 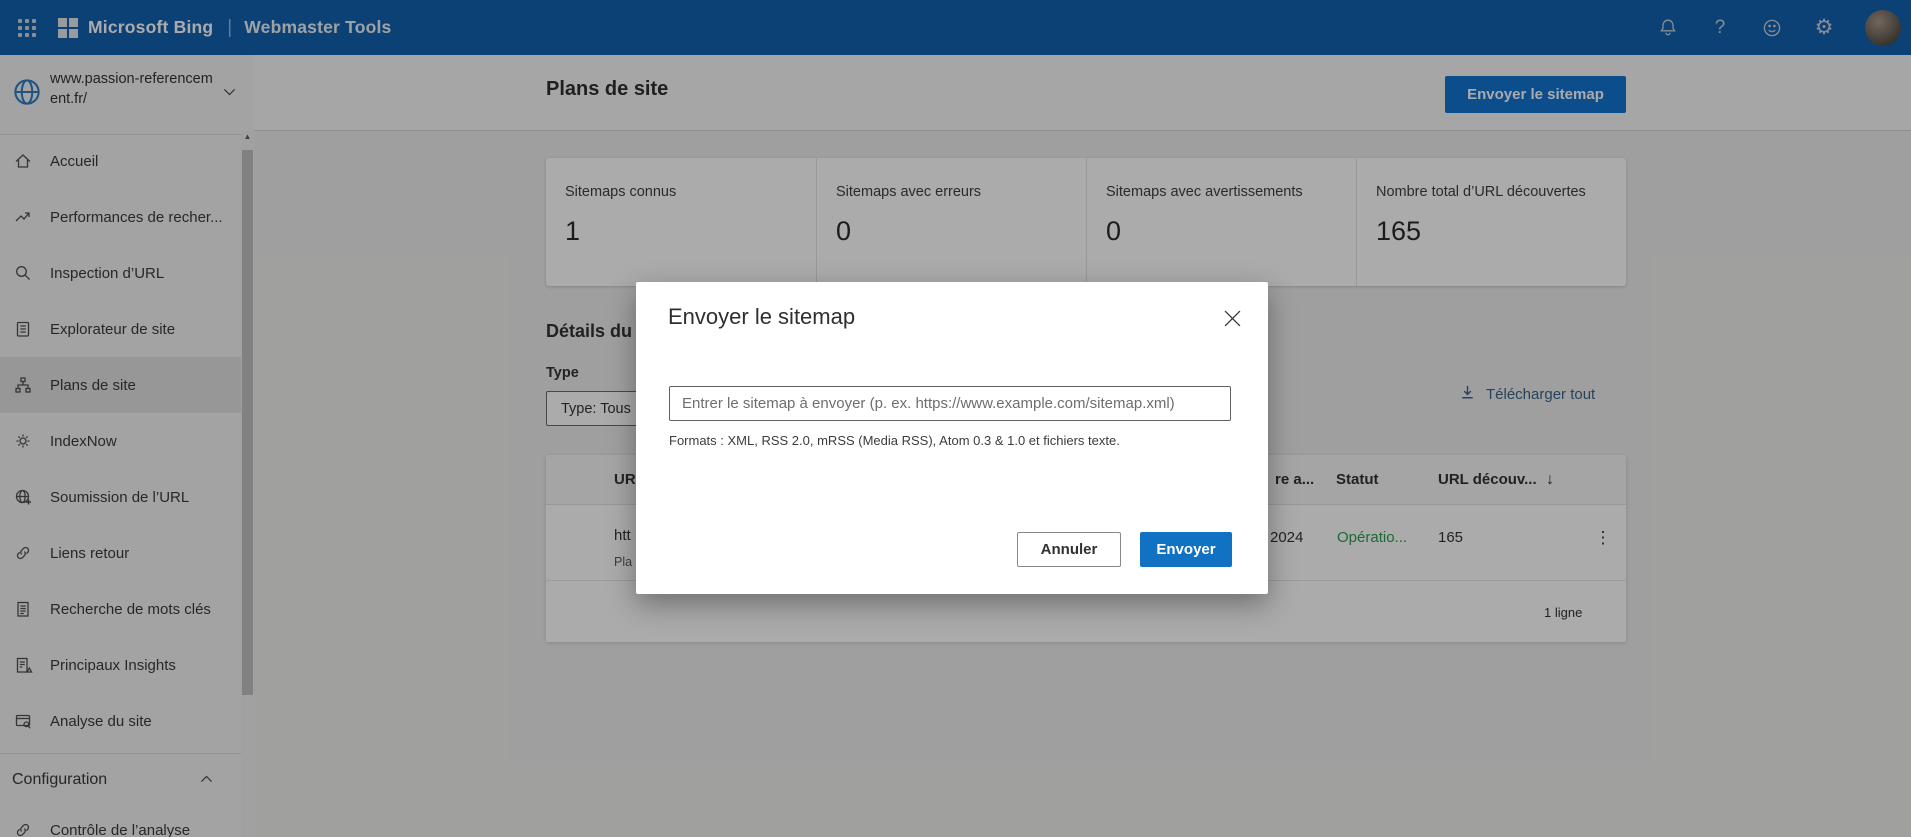 I want to click on close-icon, so click(x=1232, y=318).